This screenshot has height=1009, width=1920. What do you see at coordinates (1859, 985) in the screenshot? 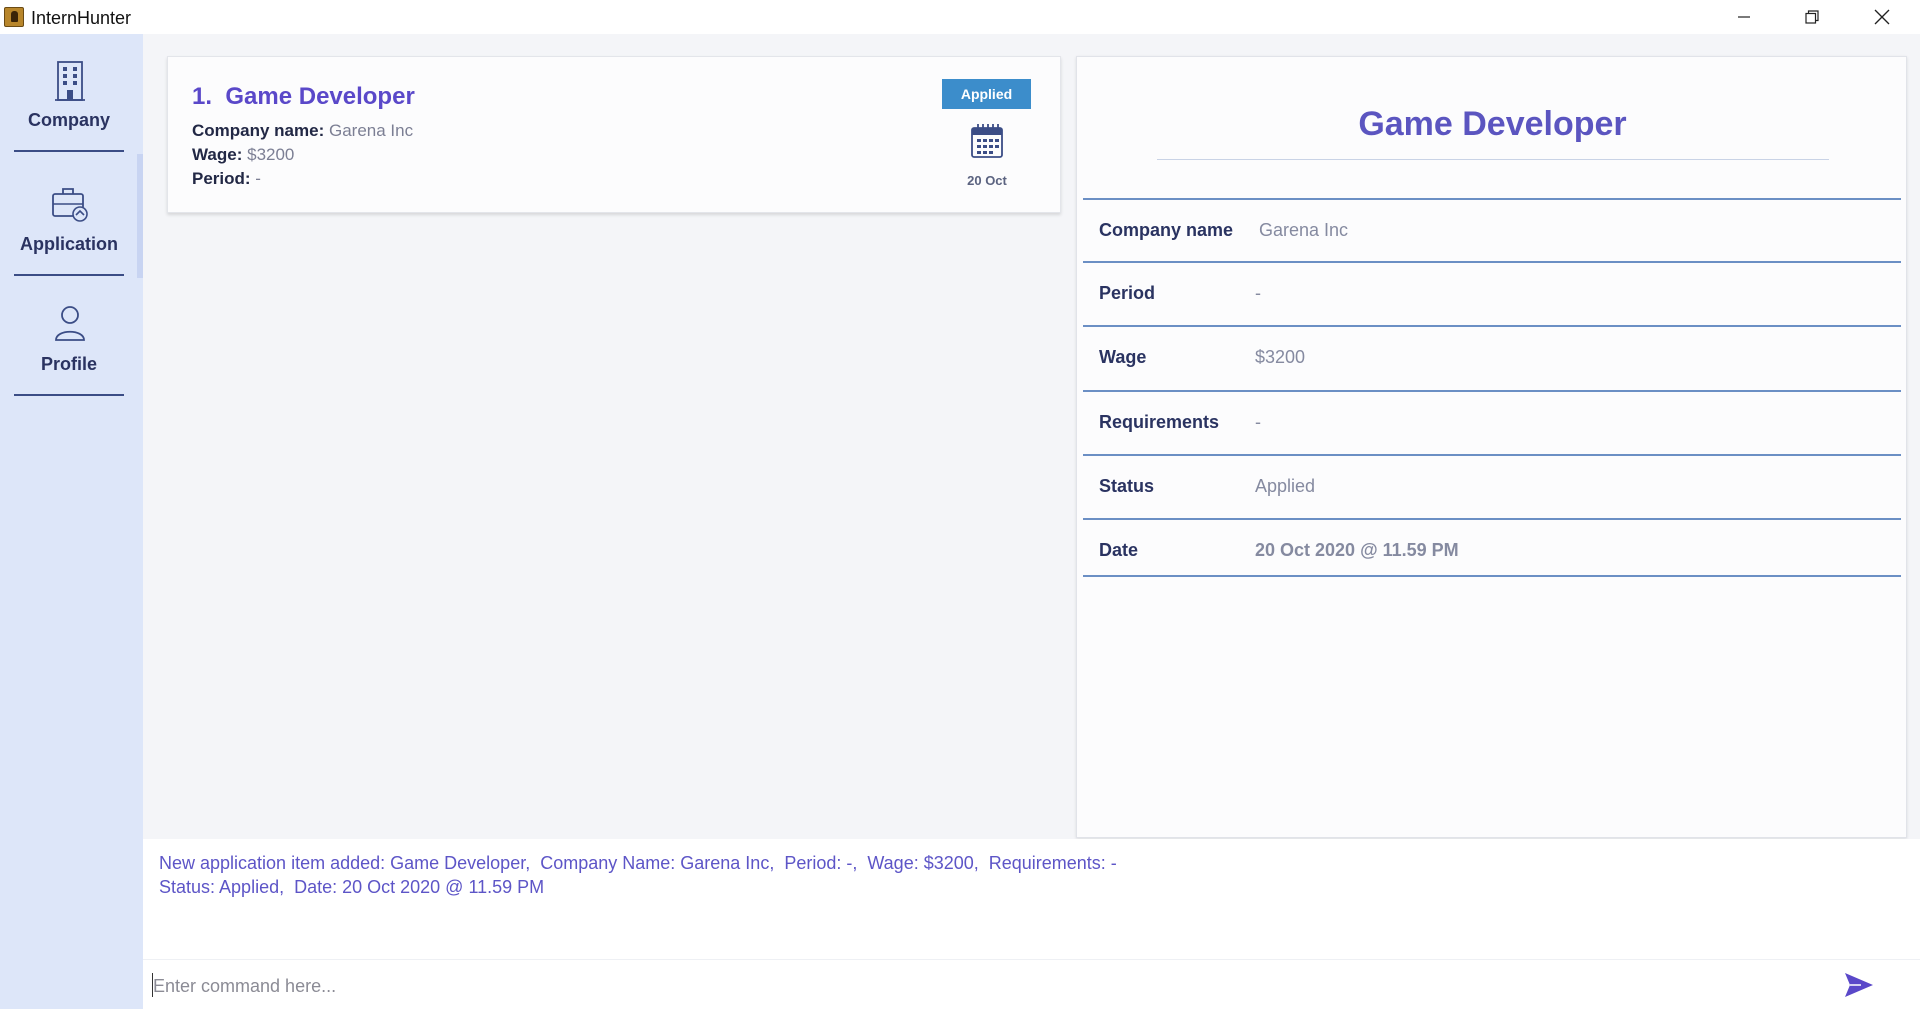
I see `send-icon` at bounding box center [1859, 985].